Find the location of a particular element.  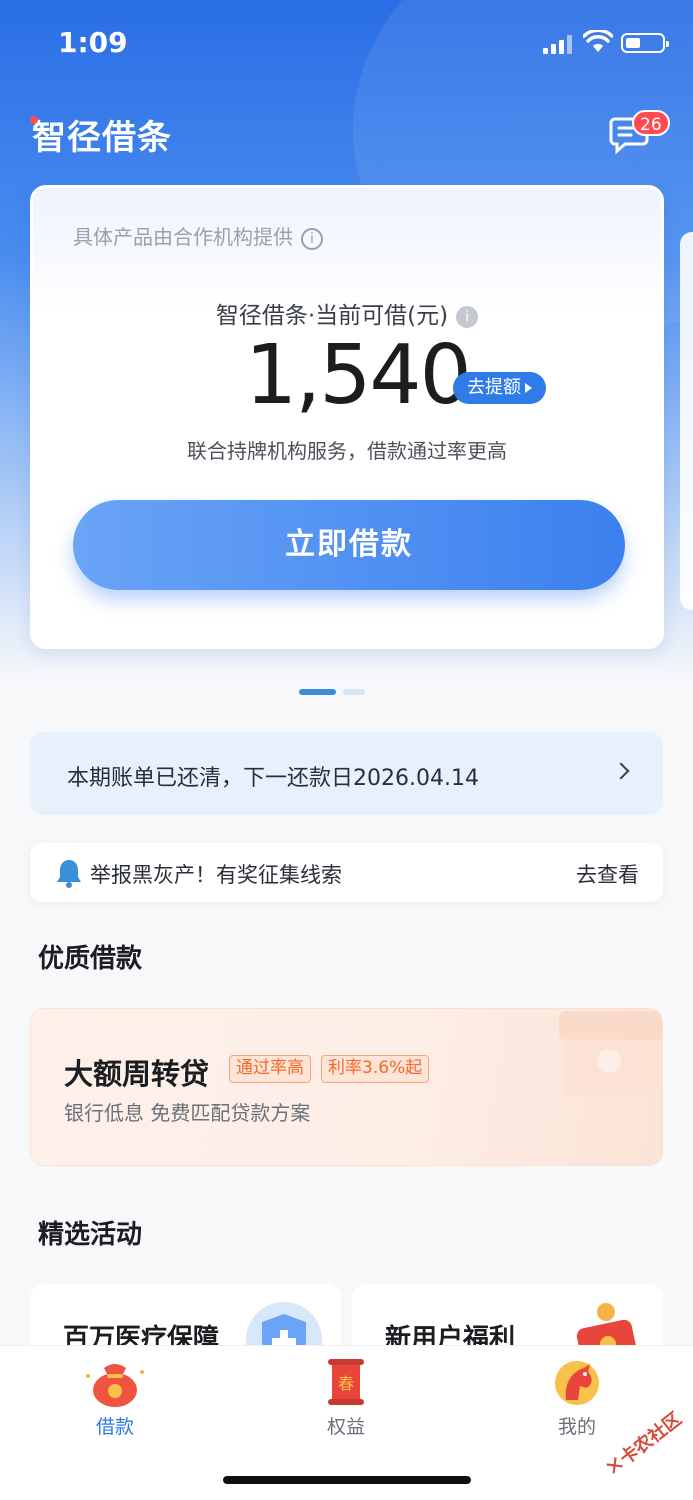

service-note: 联合持牌机构服务，借款通过率更高 is located at coordinates (347, 451).